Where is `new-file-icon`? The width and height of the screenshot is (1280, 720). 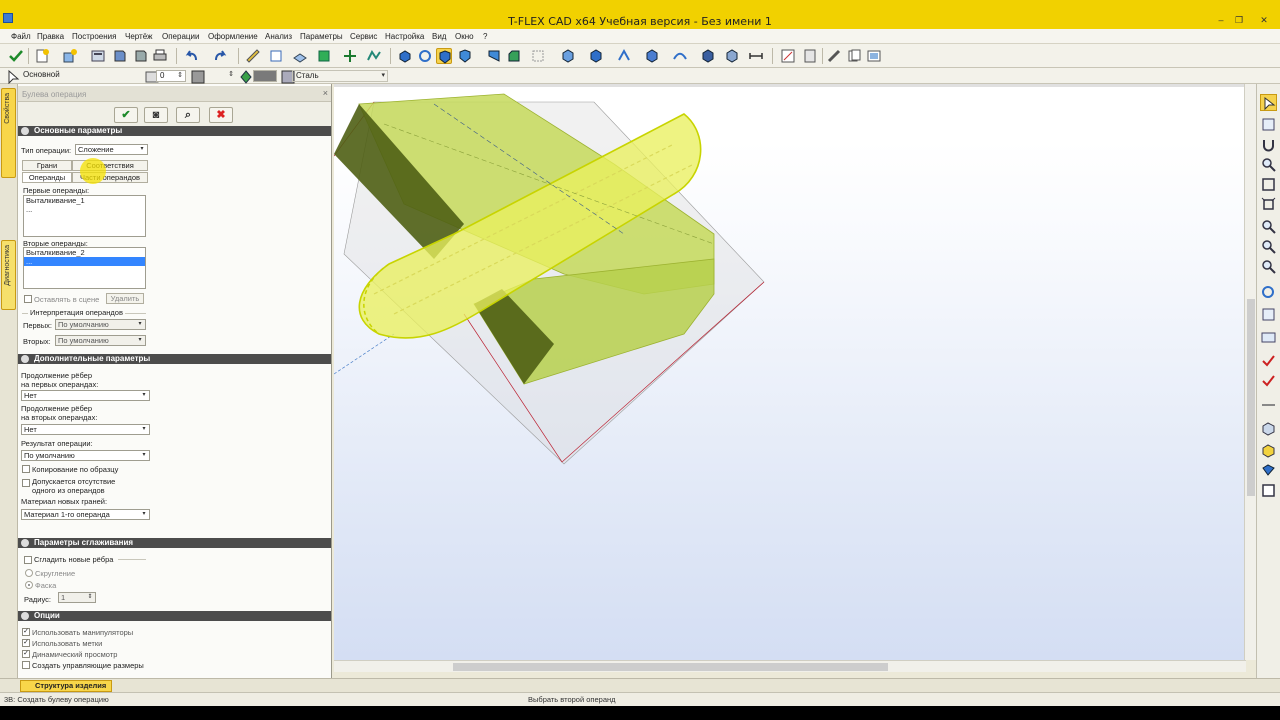
new-file-icon is located at coordinates (42, 56).